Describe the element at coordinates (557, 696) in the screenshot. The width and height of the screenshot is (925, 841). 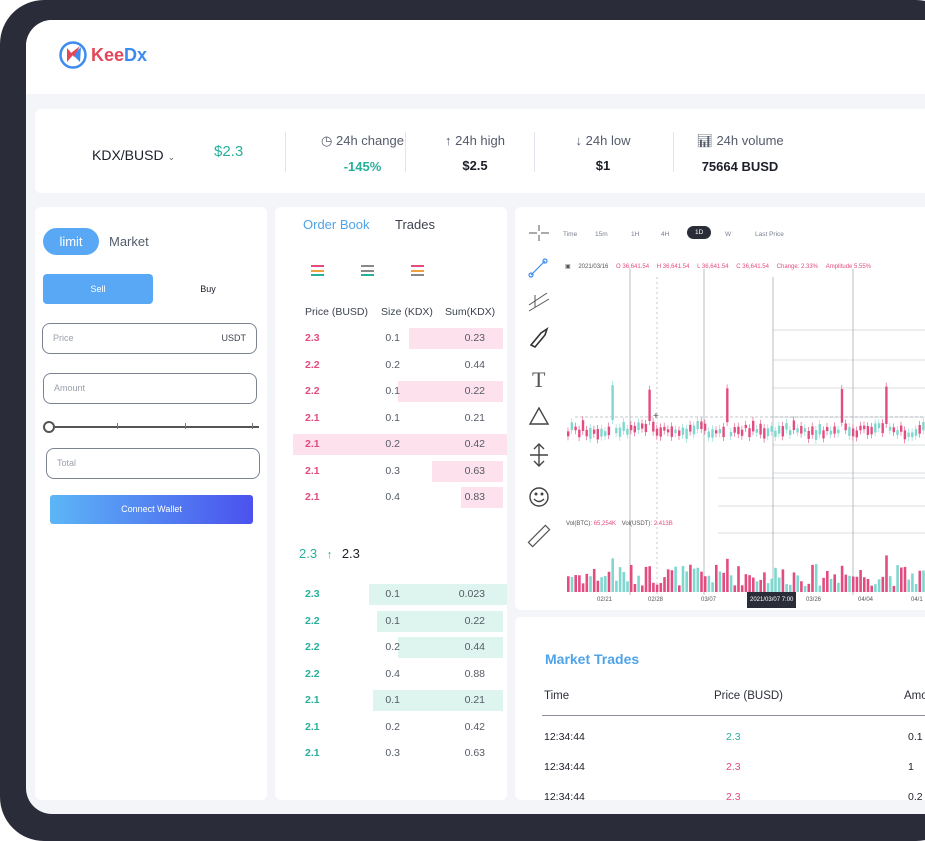
I see `header-time: Time` at that location.